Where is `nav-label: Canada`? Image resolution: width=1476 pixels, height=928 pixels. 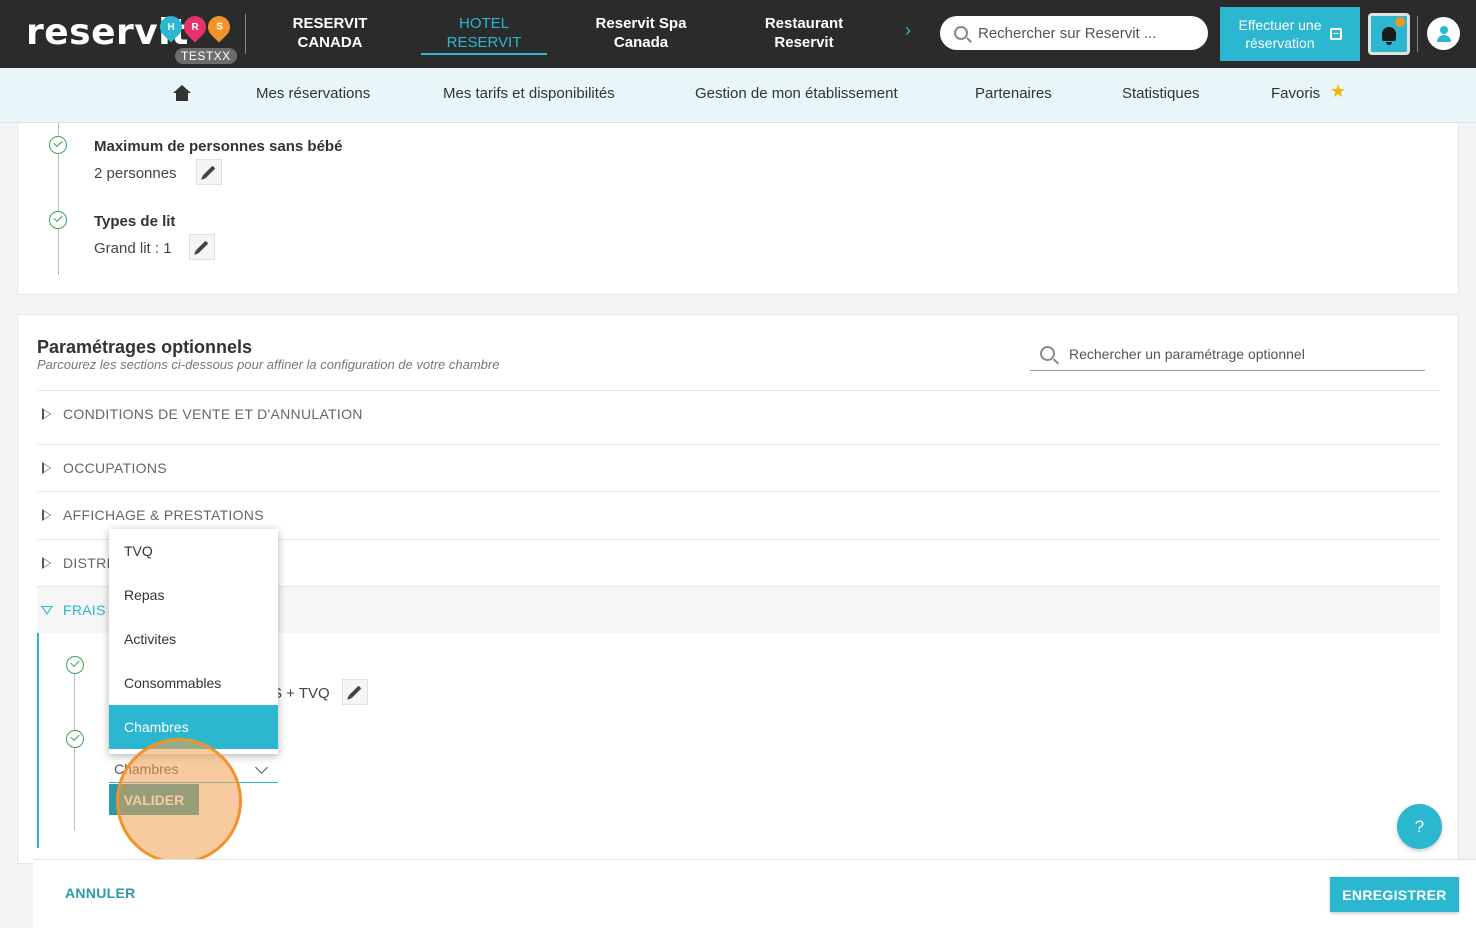
nav-label: Canada is located at coordinates (641, 42).